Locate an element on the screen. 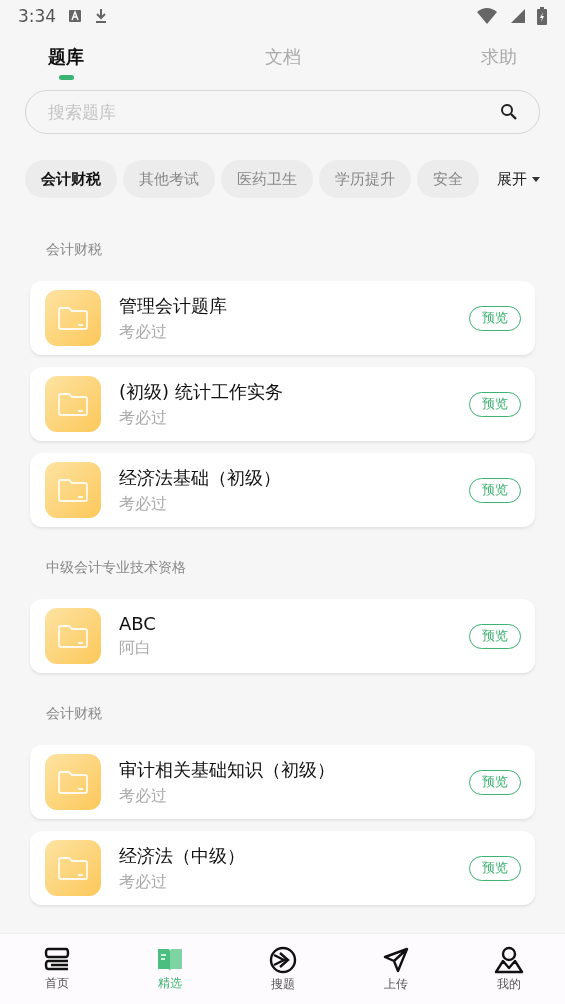 The width and height of the screenshot is (565, 1004). battery-icon is located at coordinates (542, 16).